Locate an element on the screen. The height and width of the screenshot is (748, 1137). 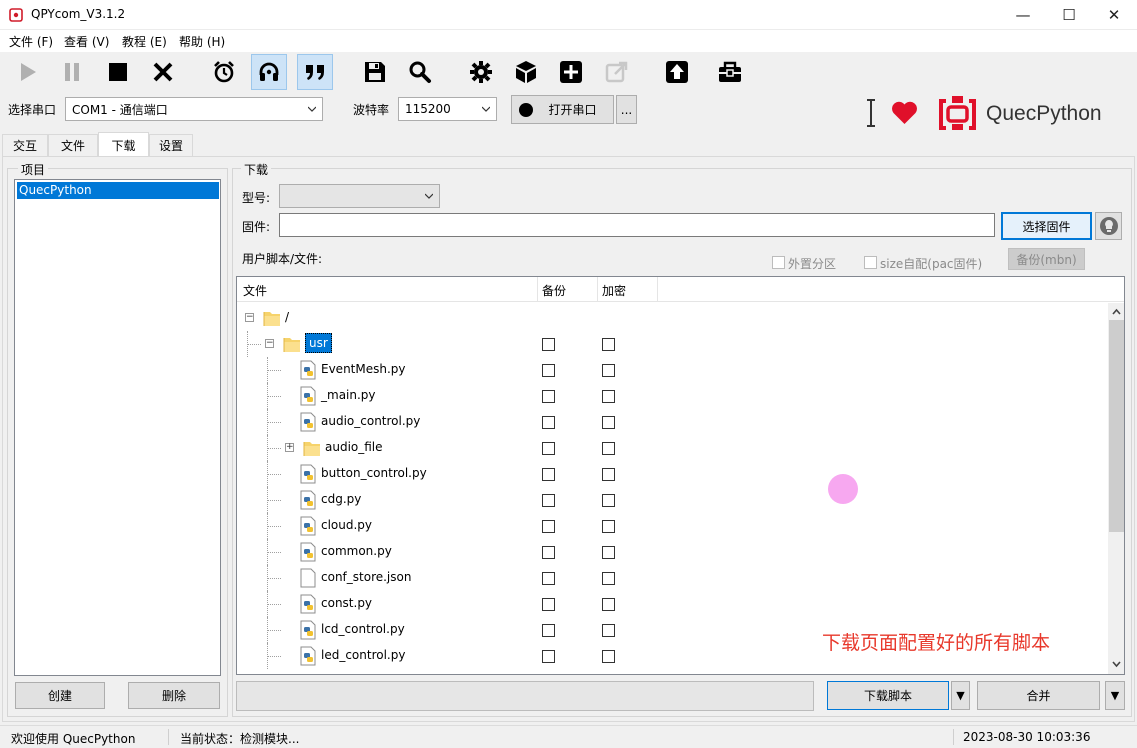
quote-button is located at coordinates (315, 72).